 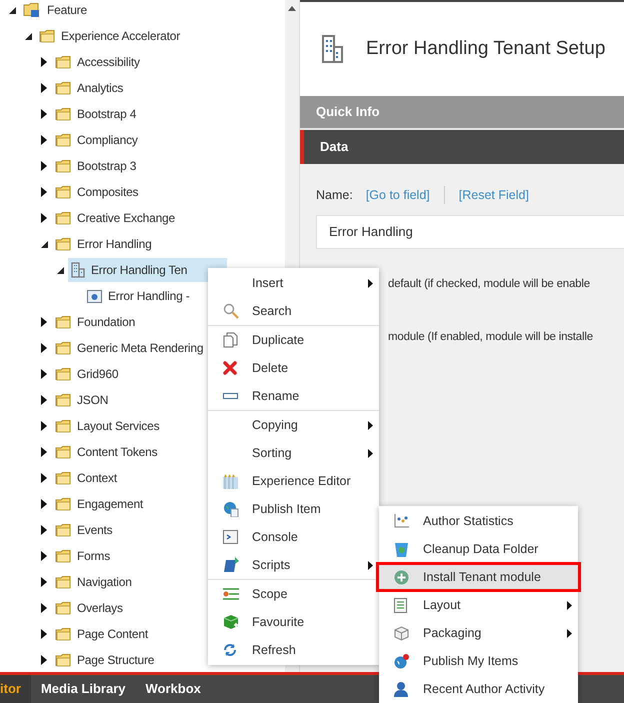 I want to click on tree-item: Grid960, so click(x=87, y=374).